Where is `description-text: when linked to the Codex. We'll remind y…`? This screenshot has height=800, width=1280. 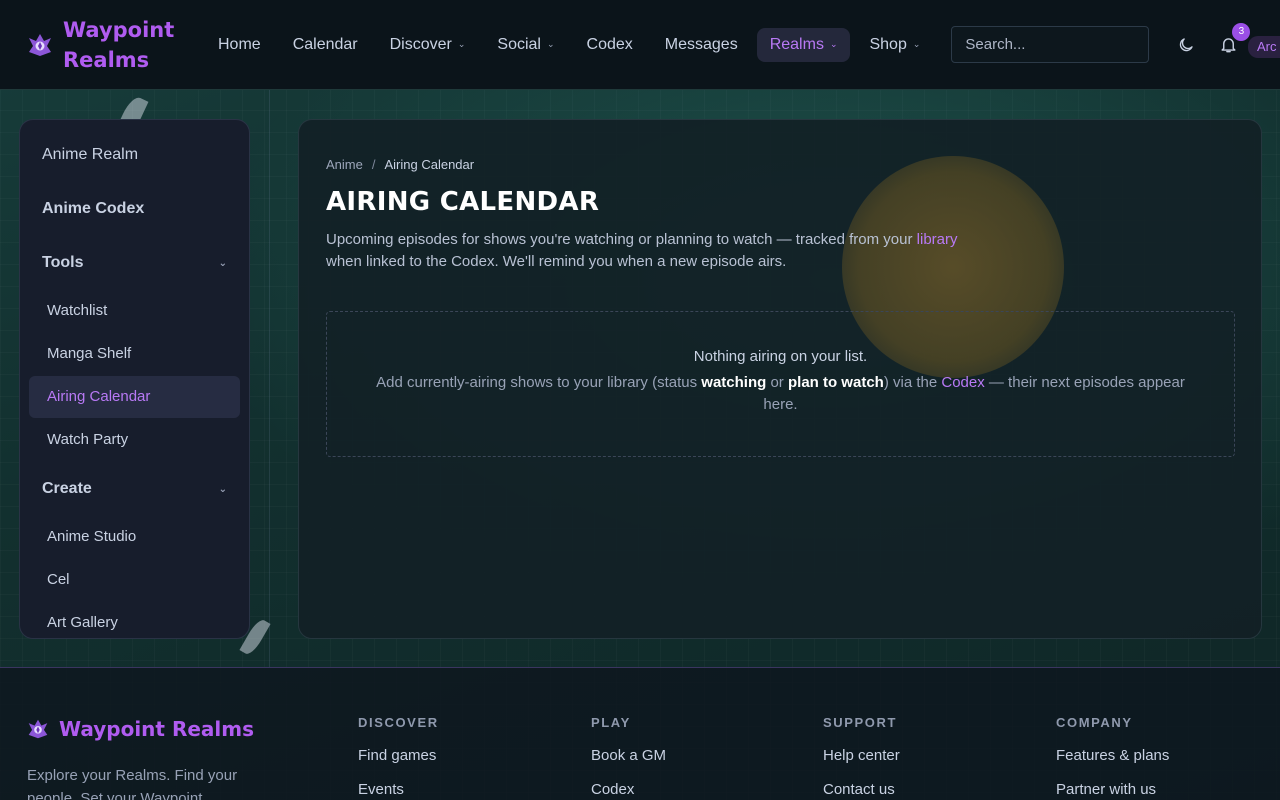 description-text: when linked to the Codex. We'll remind y… is located at coordinates (556, 261).